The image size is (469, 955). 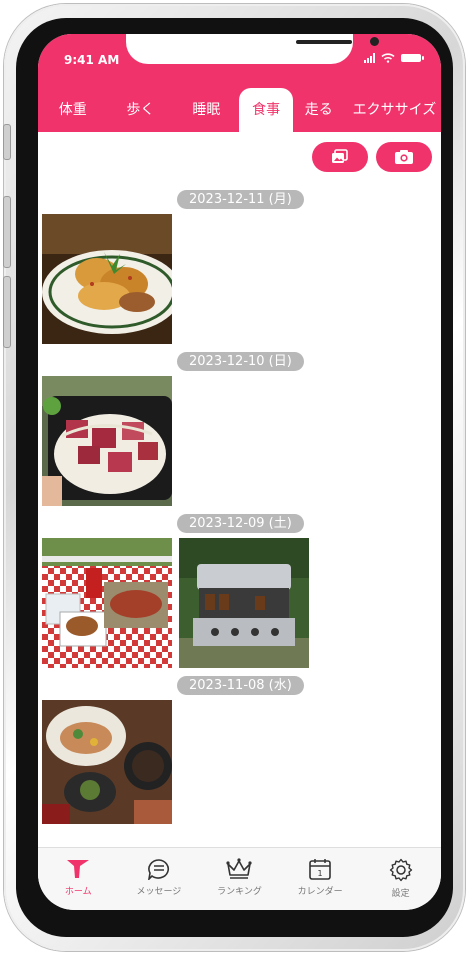 I want to click on category-tabs: 体重 歩く 睡眠 食事 走る エクササイズ, so click(x=239, y=107).